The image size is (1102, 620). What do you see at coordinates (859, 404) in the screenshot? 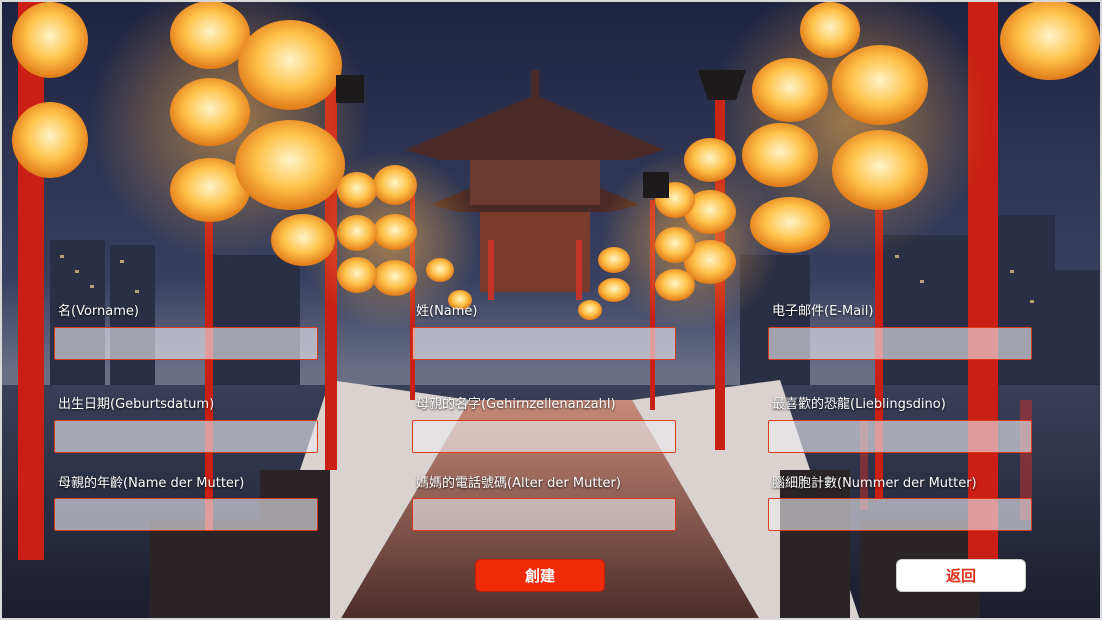
I see `favorite-dinosaur-label: 最喜歡的恐龍(Lieblingsdino)` at bounding box center [859, 404].